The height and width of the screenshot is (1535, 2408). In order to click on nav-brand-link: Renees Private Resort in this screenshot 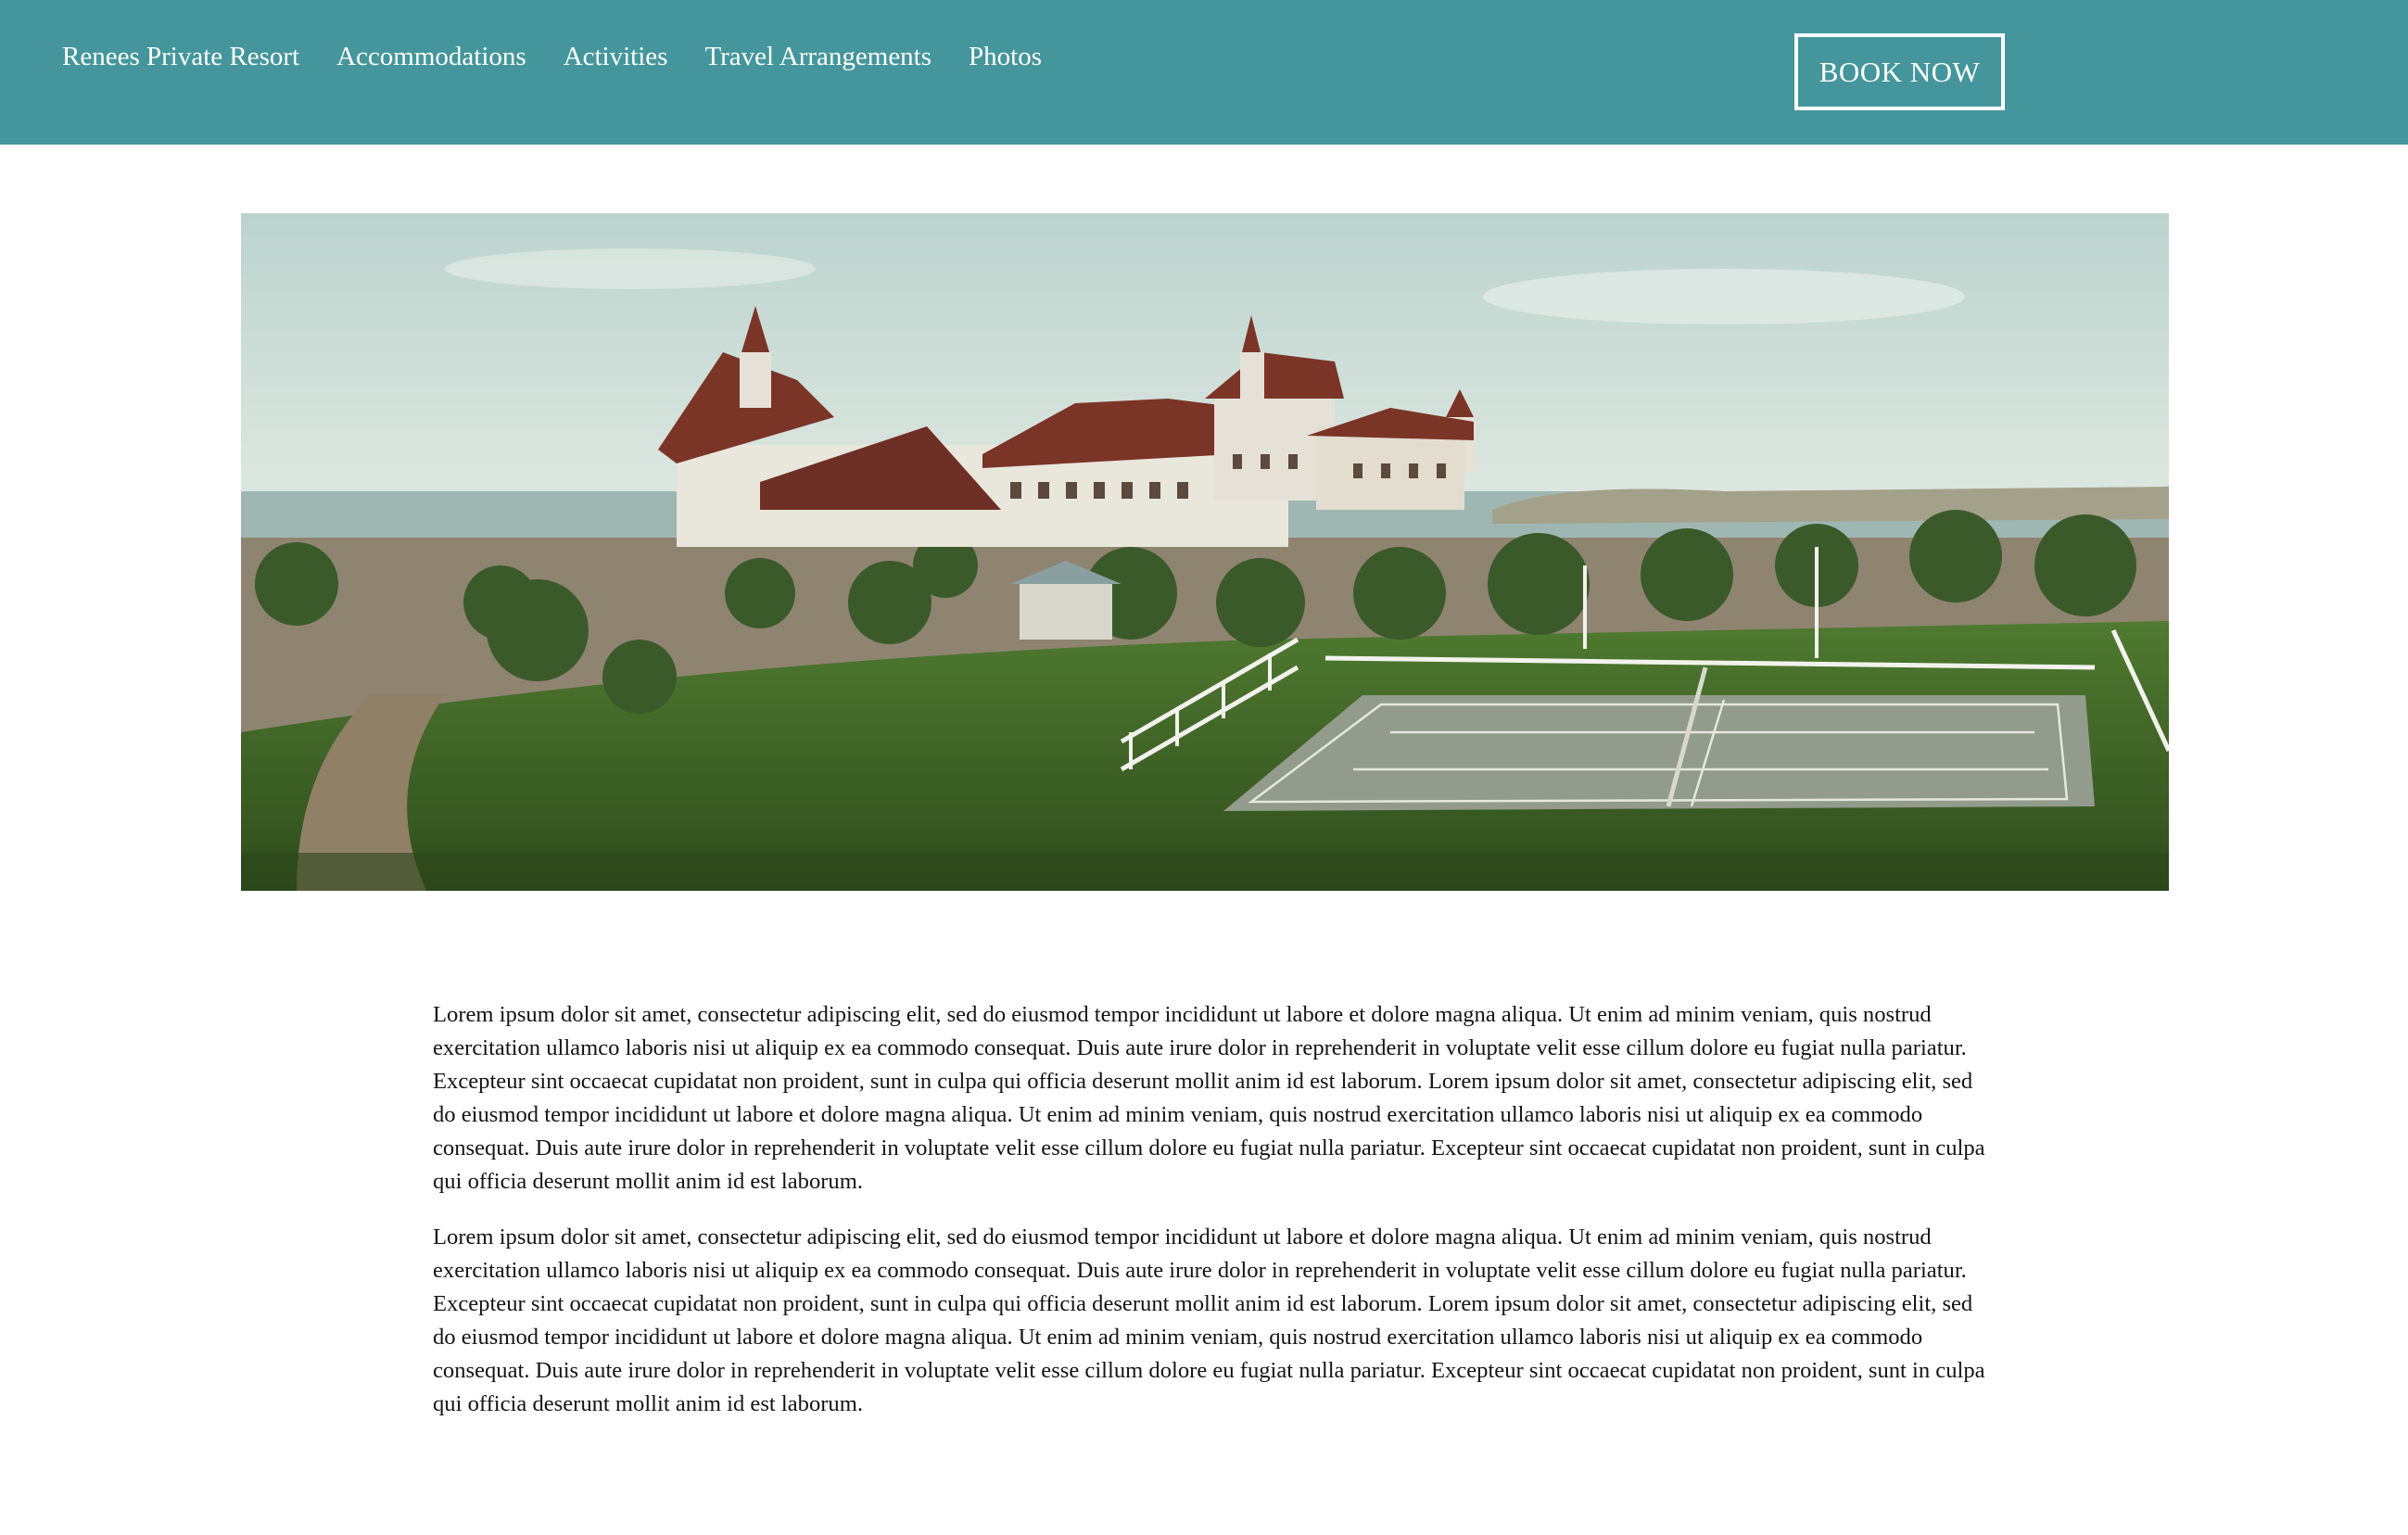, I will do `click(180, 57)`.